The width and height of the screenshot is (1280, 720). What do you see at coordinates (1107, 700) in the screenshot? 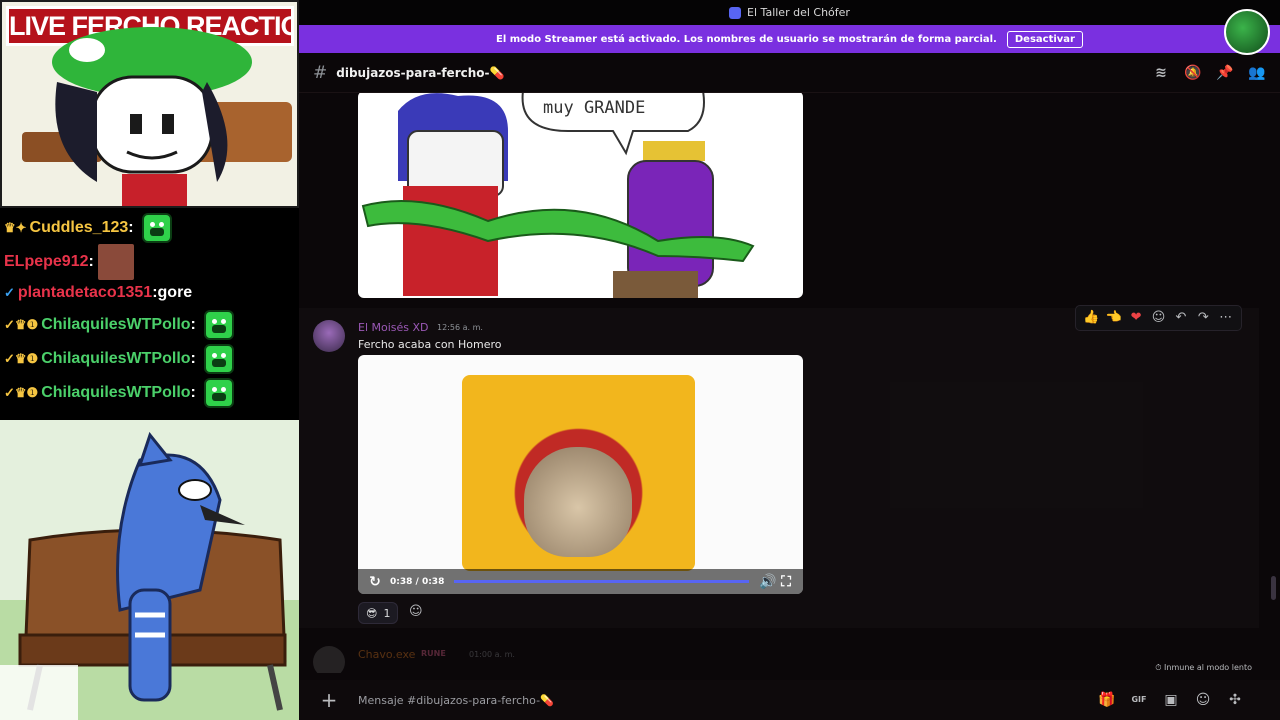
I see `gift-icon: 🎁` at bounding box center [1107, 700].